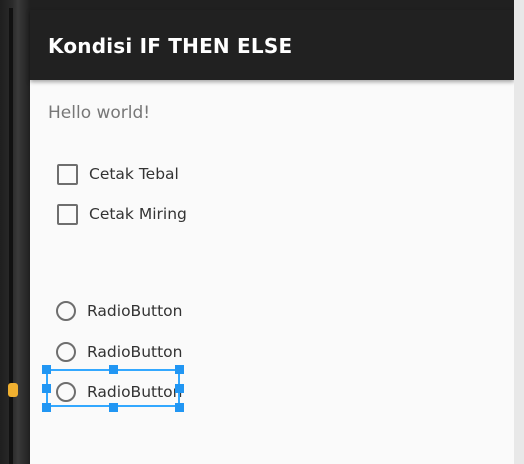 This screenshot has height=464, width=524. What do you see at coordinates (46, 407) in the screenshot?
I see `resize-handle-bottom-left` at bounding box center [46, 407].